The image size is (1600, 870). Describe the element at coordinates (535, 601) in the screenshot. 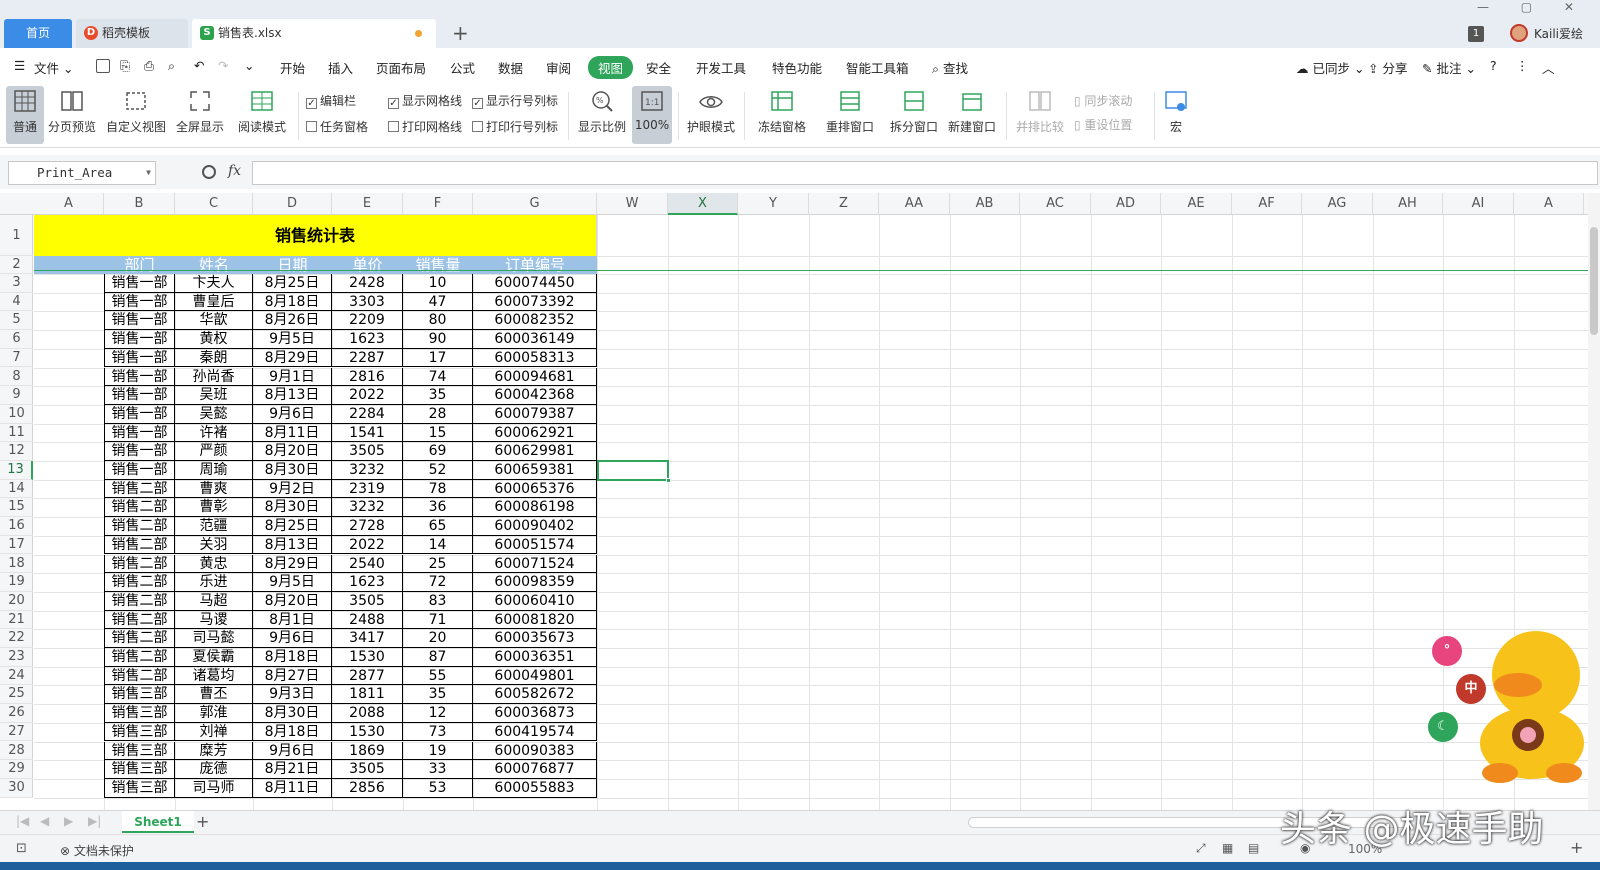

I see `table-cell: 600060410` at that location.